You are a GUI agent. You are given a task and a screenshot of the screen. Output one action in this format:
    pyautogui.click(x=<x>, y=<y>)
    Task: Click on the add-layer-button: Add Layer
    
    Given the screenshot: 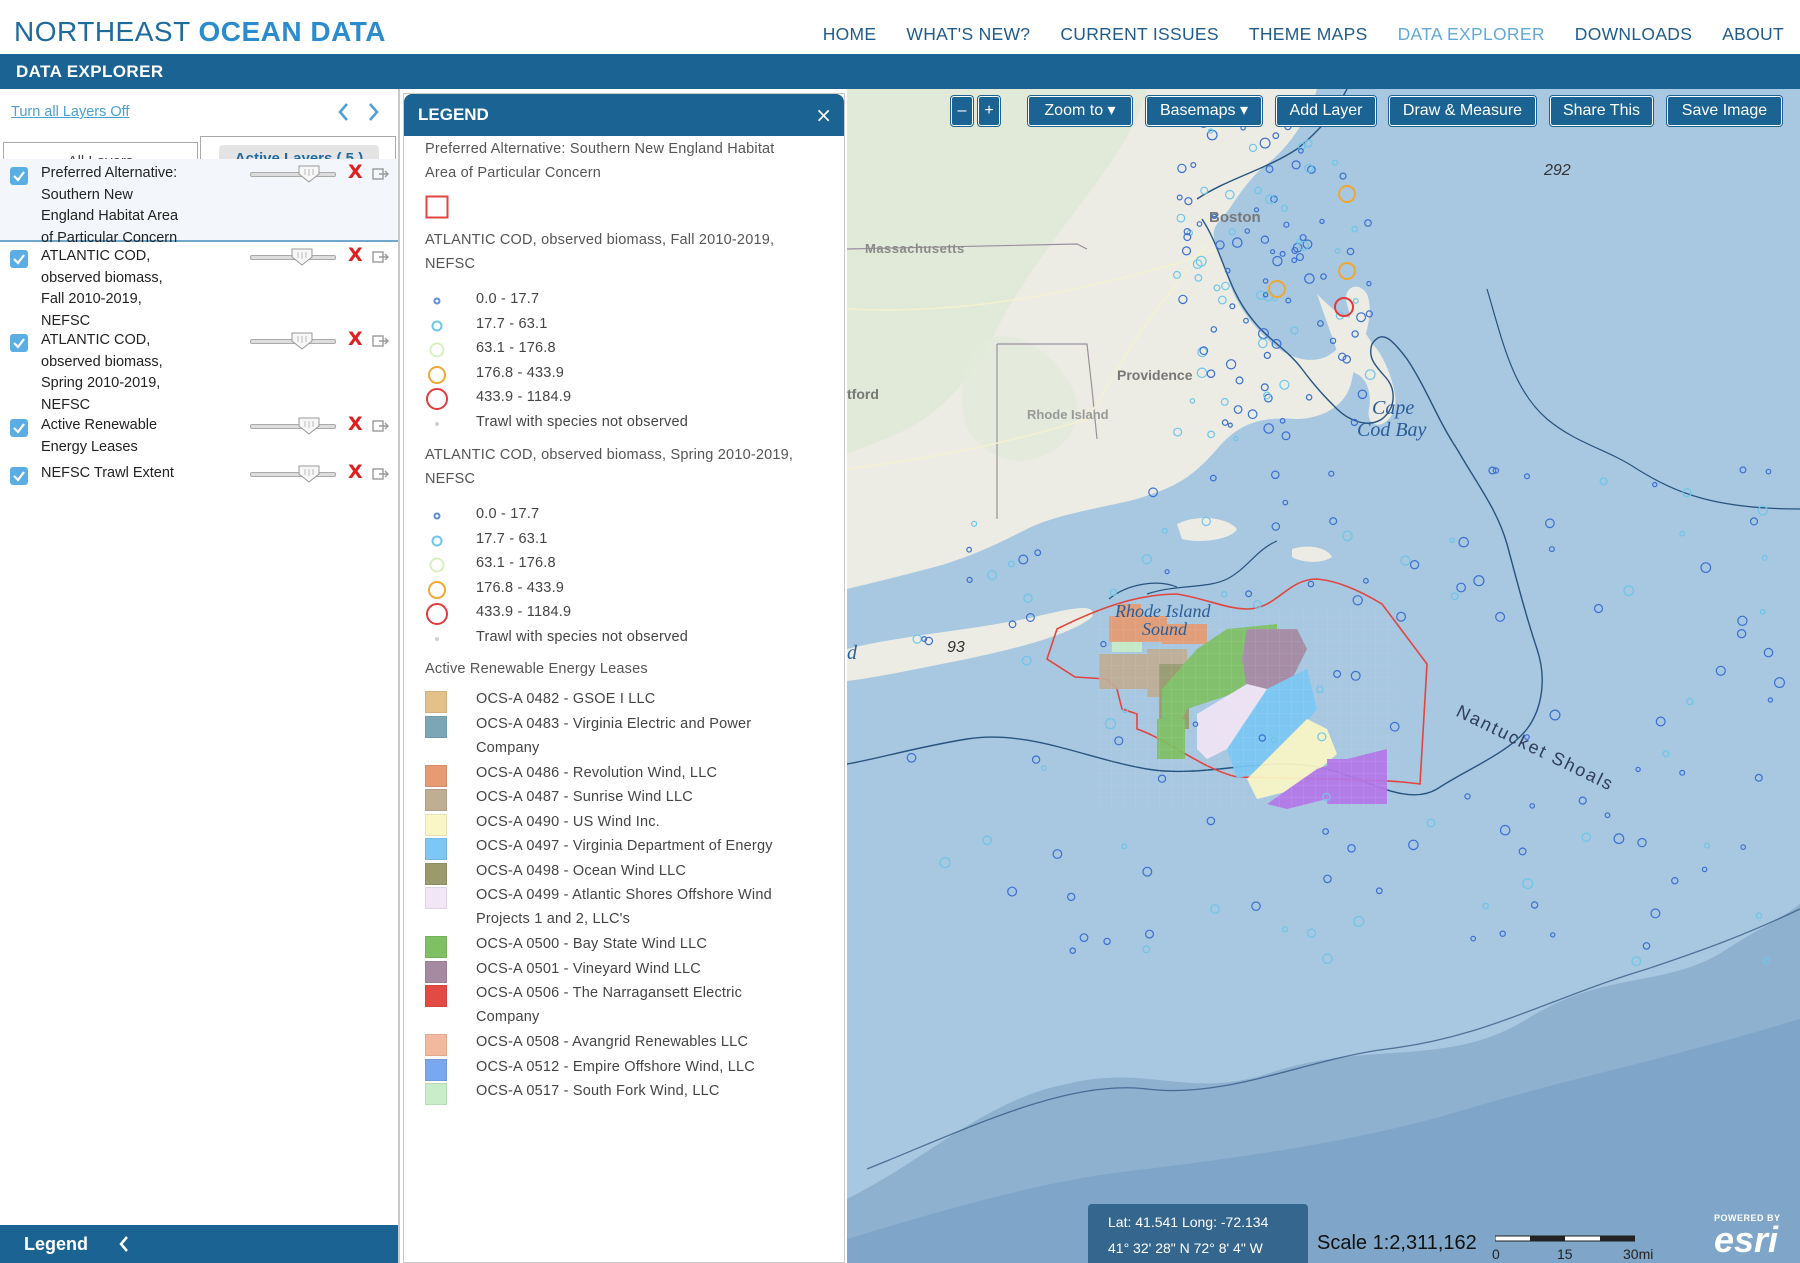 What is the action you would take?
    pyautogui.click(x=1326, y=111)
    